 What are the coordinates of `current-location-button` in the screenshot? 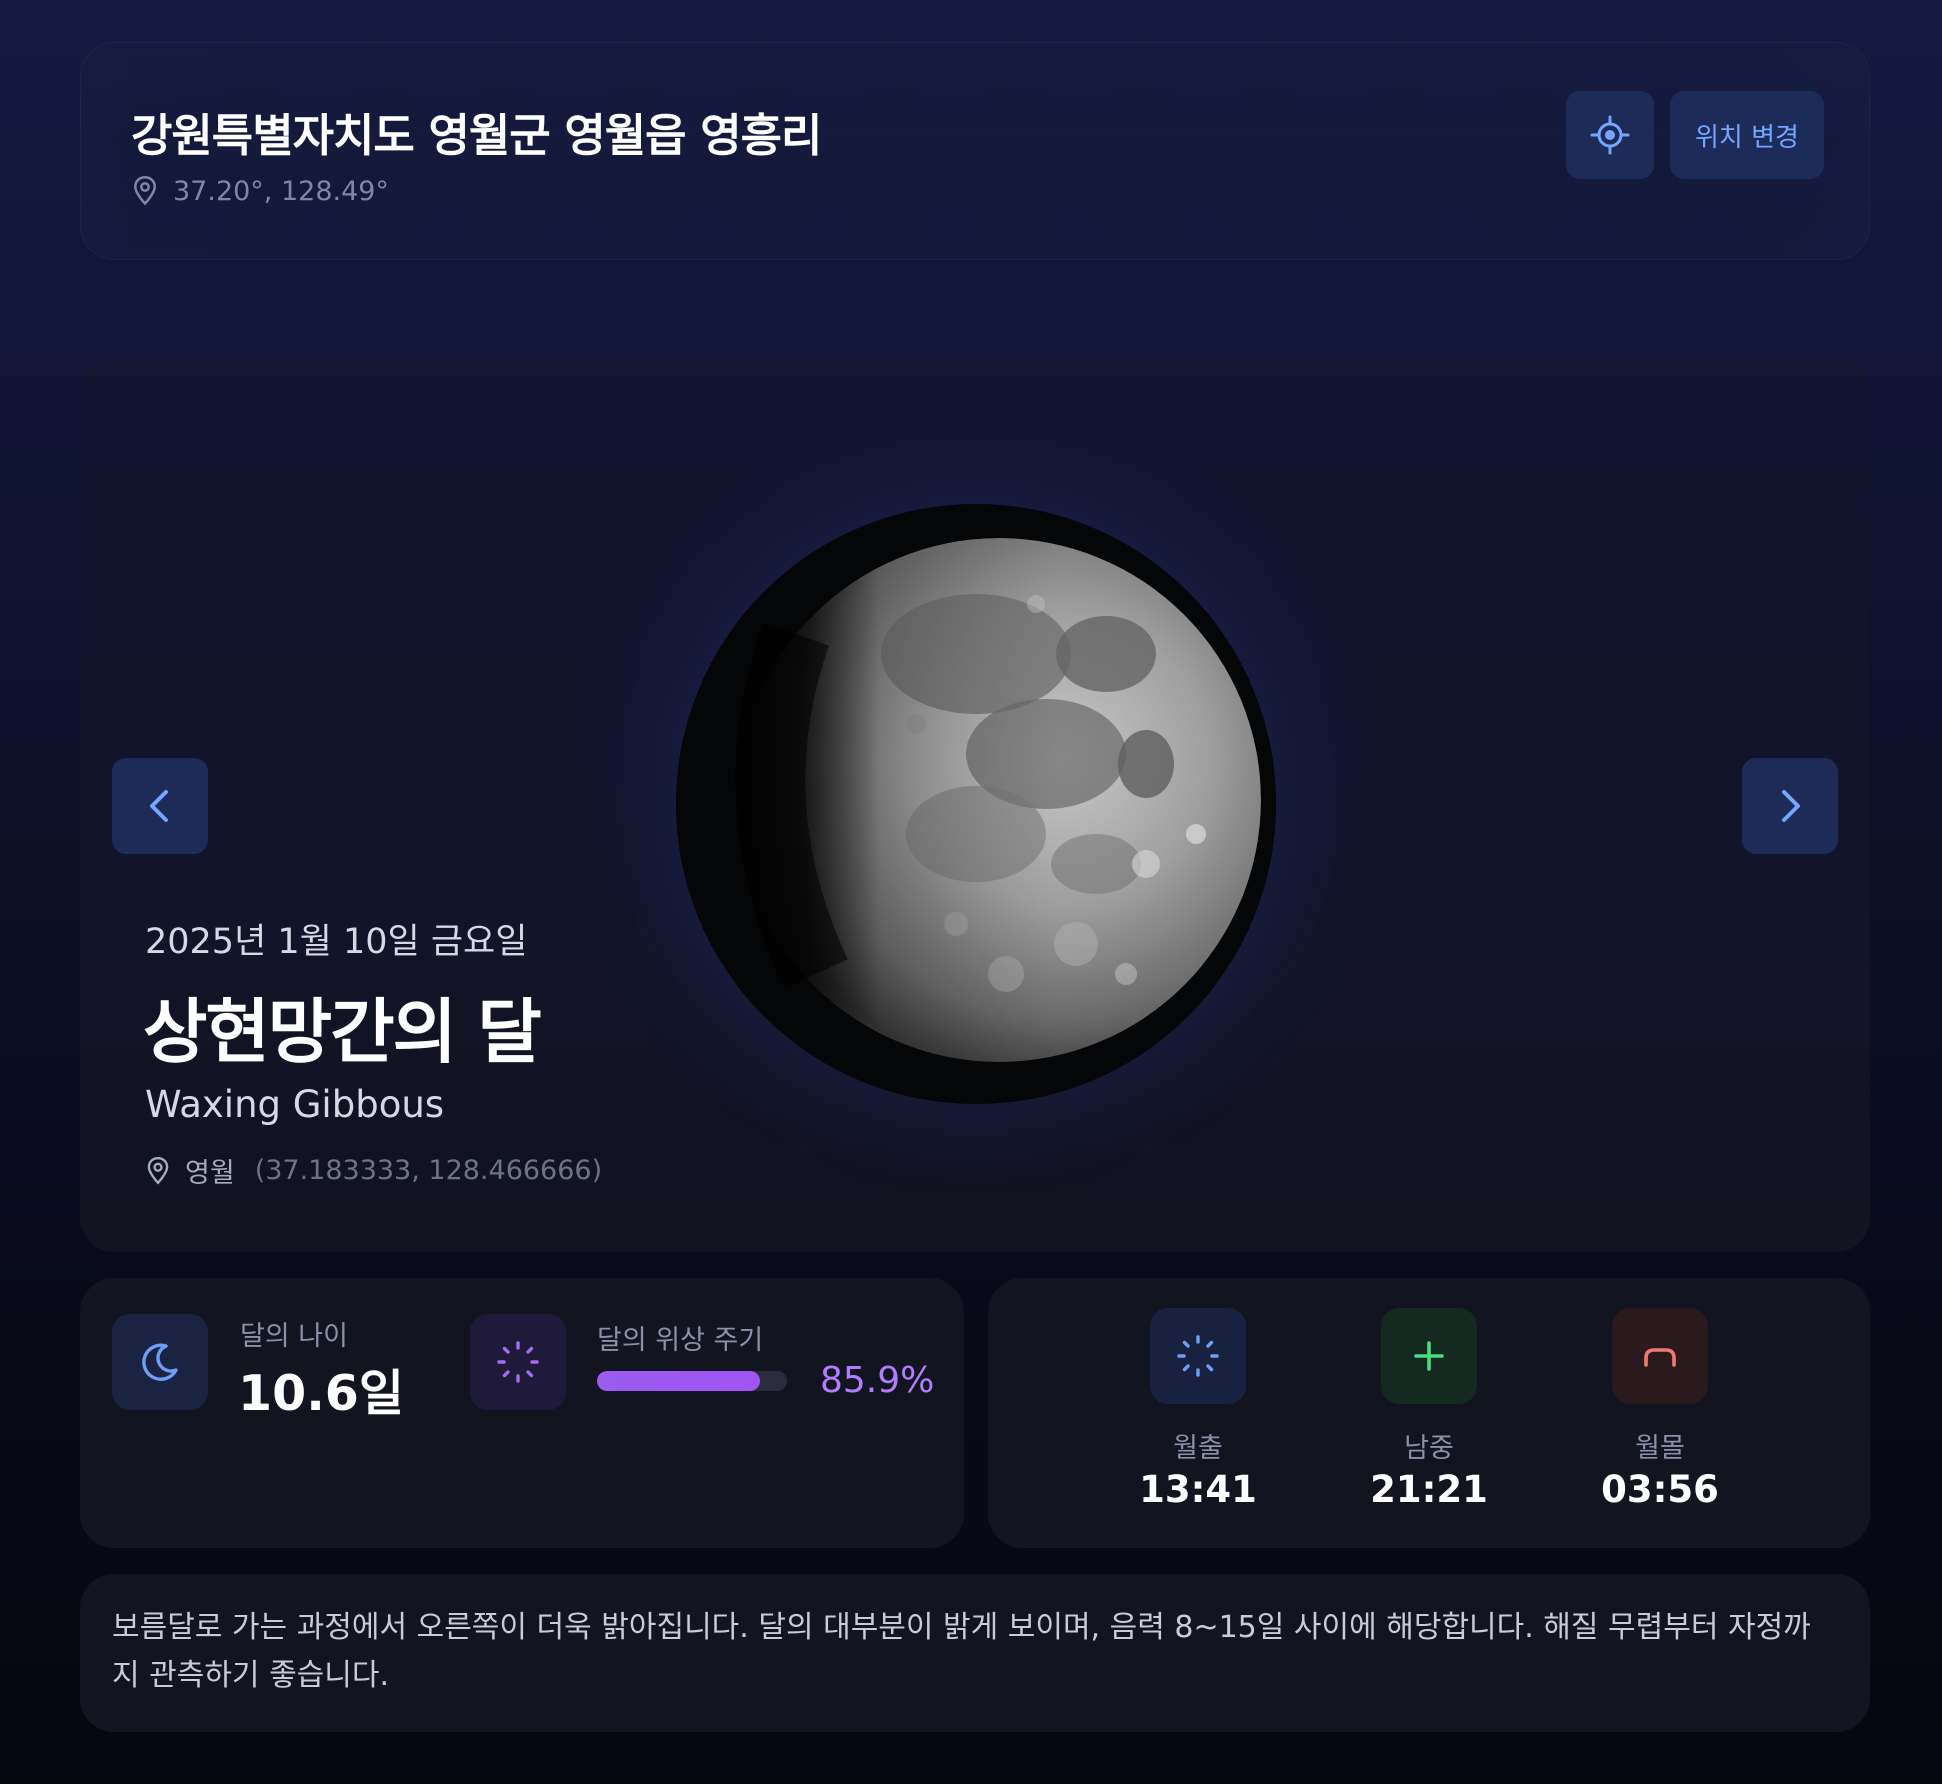 It's located at (1610, 135).